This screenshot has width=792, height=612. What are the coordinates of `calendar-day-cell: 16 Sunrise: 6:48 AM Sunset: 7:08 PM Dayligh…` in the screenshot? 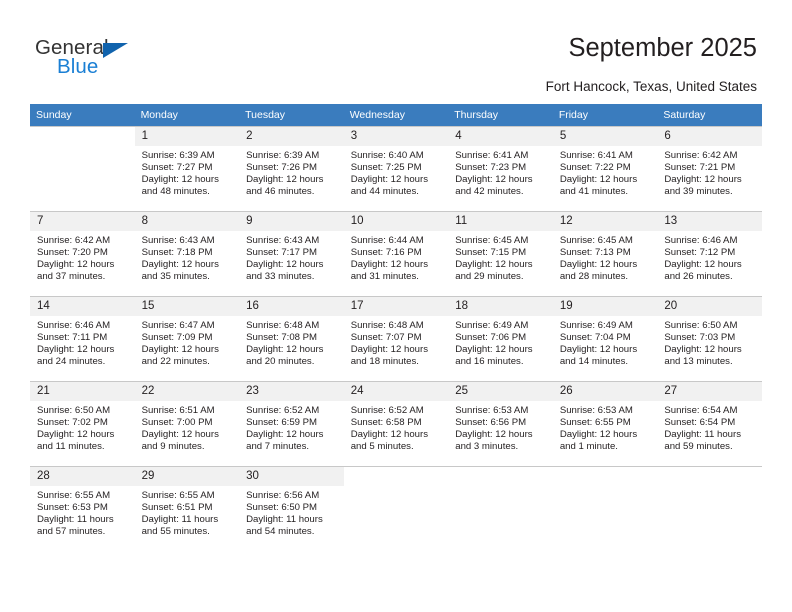 It's located at (291, 339).